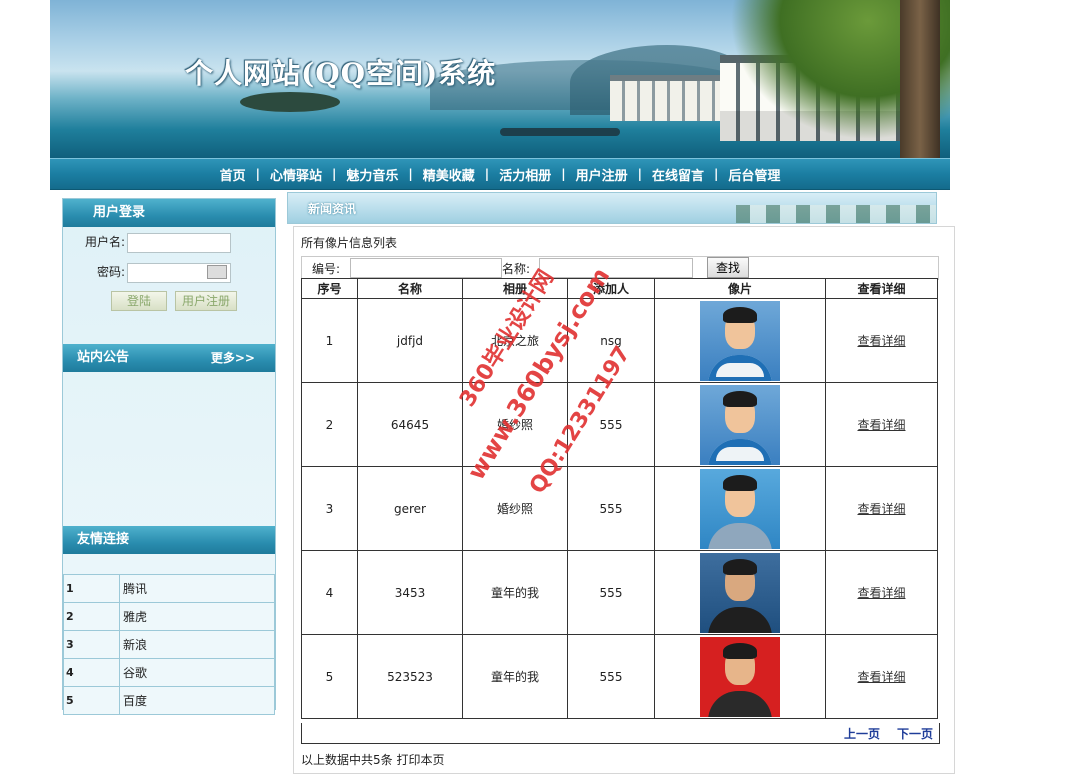 Image resolution: width=1080 pixels, height=774 pixels. I want to click on red-background-portrait-icon, so click(740, 676).